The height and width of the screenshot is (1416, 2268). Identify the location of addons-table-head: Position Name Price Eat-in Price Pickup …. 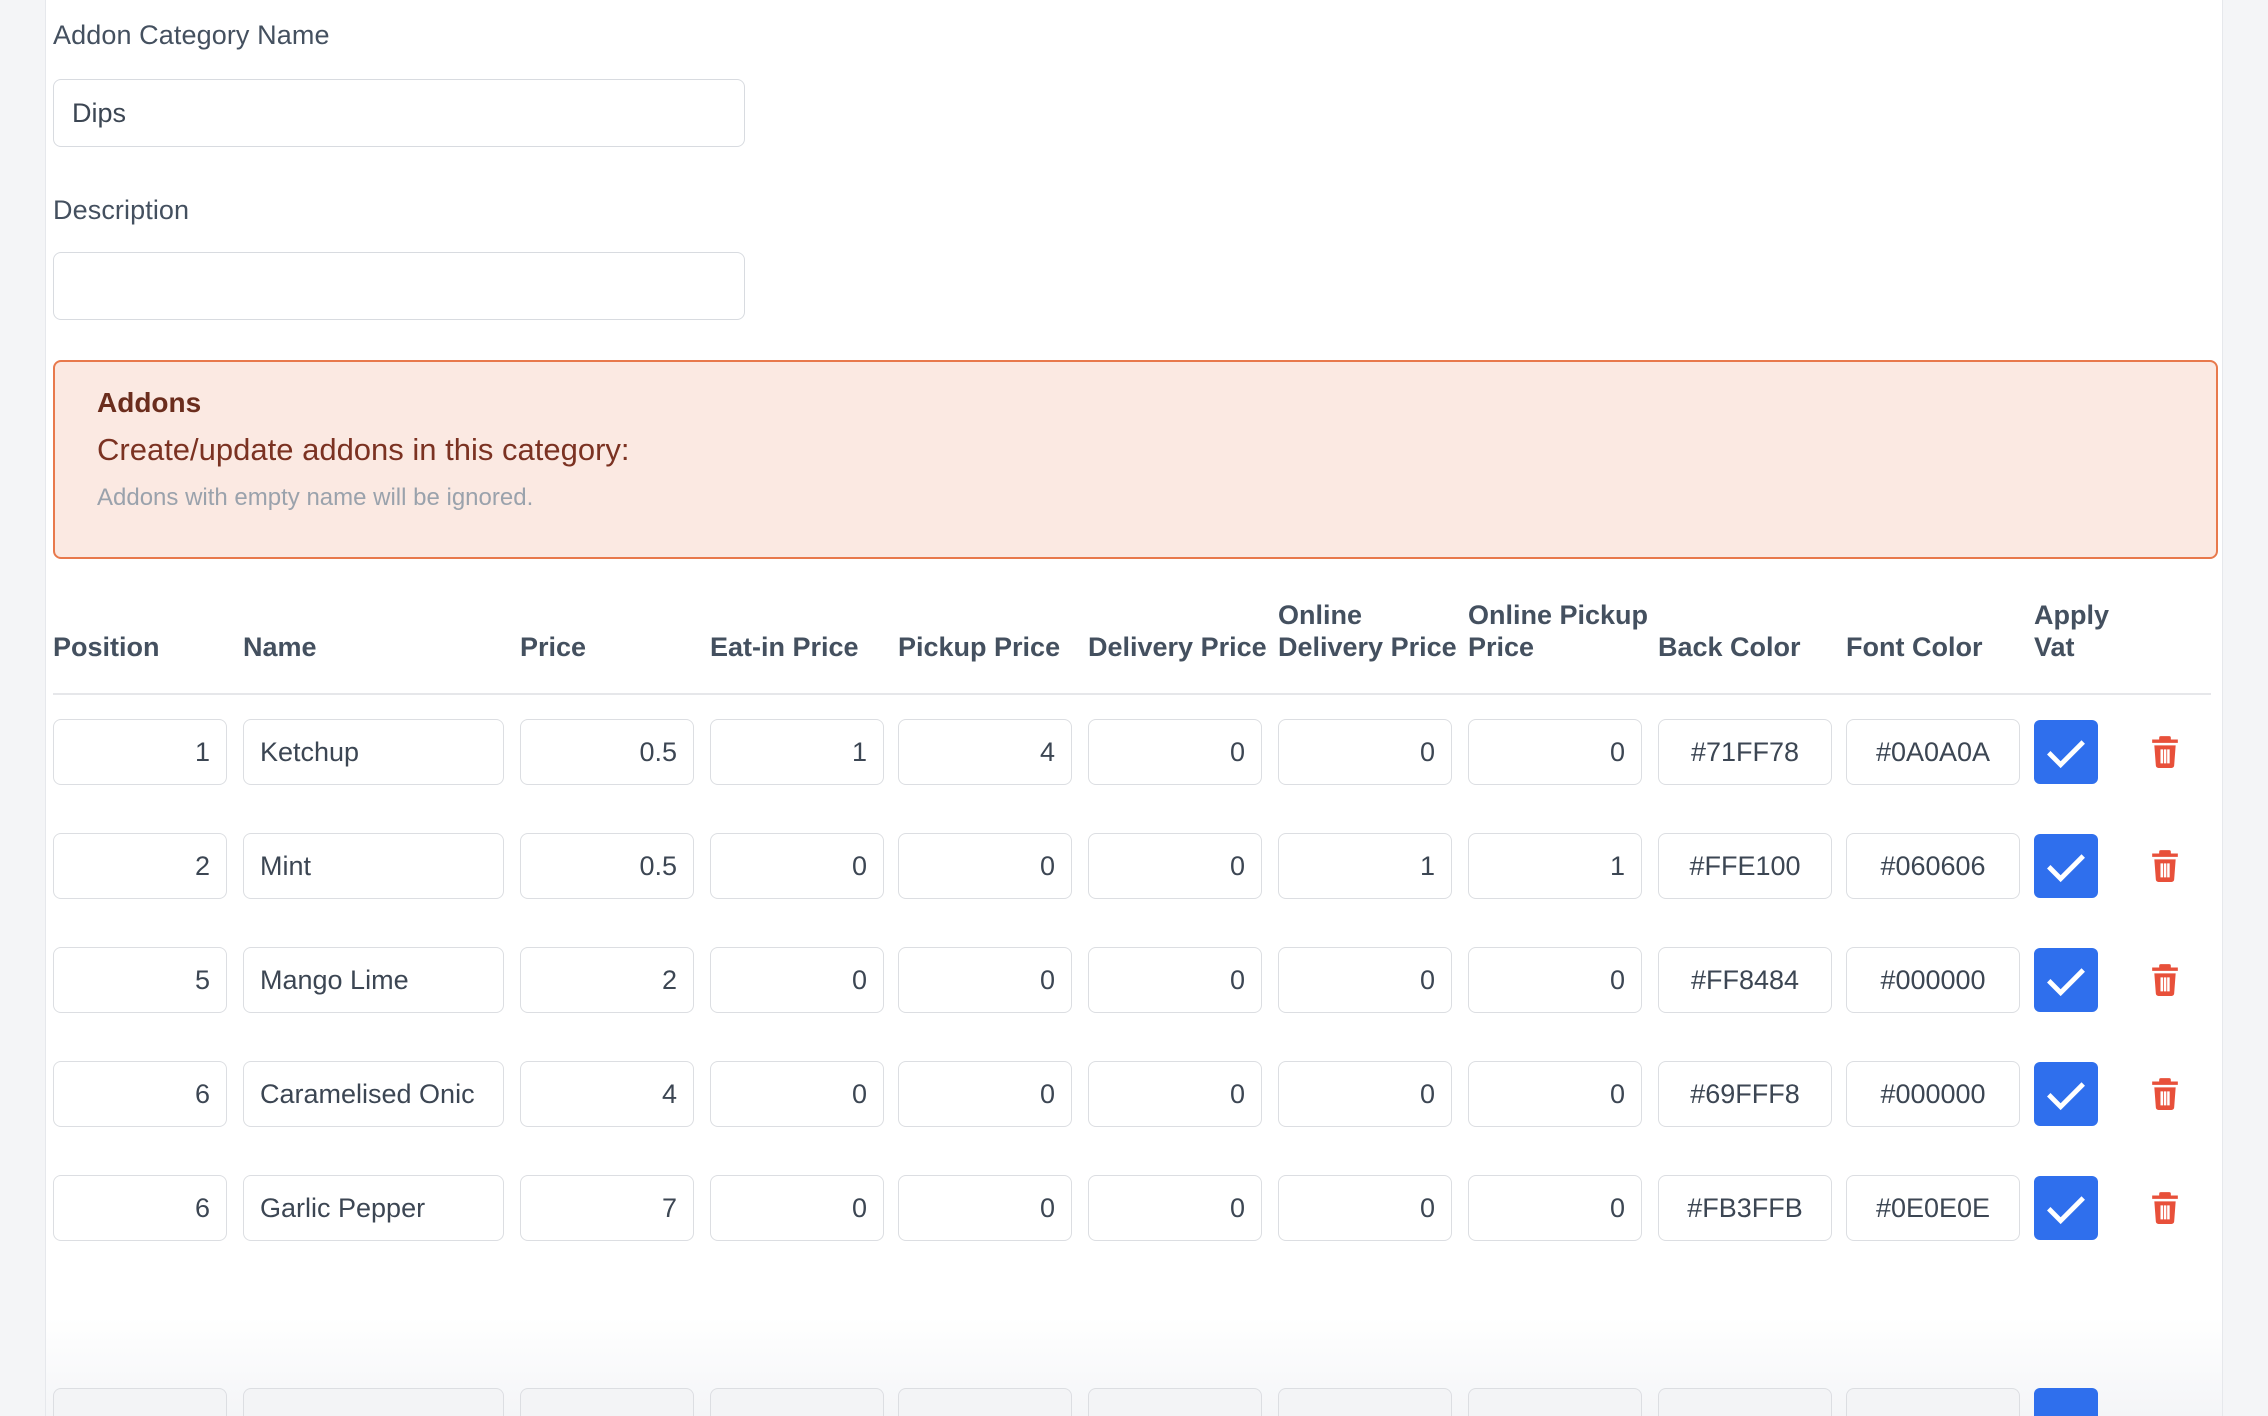
(1132, 648).